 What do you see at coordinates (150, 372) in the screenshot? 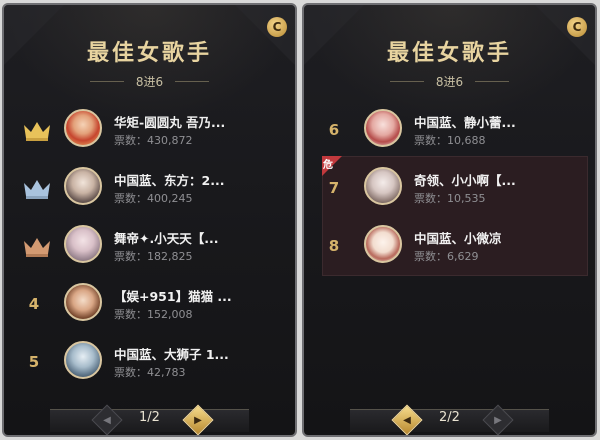
I see `vote-count: 票数：42,783` at bounding box center [150, 372].